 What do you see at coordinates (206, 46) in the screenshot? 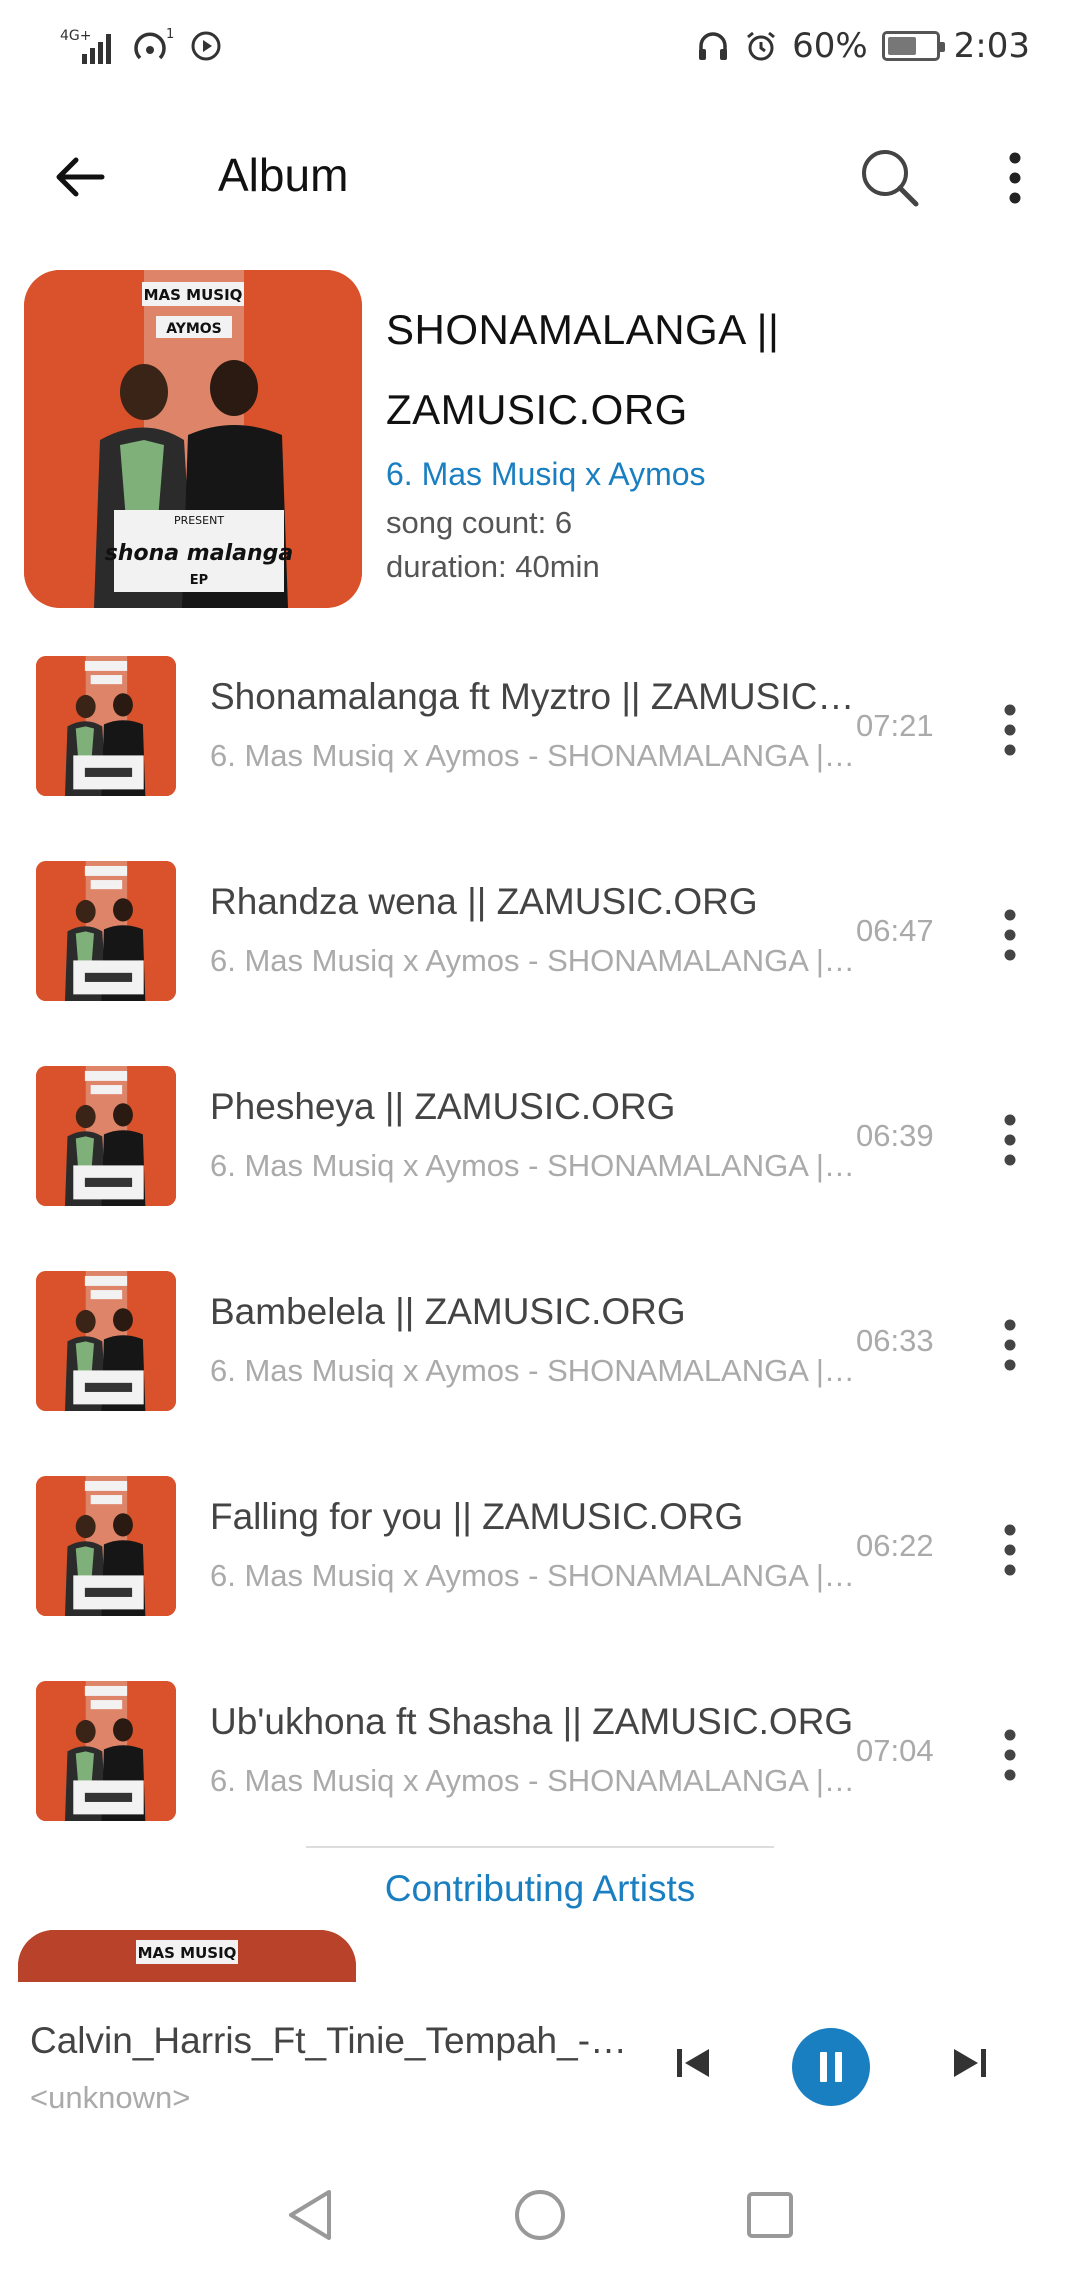
I see `media-playing-icon` at bounding box center [206, 46].